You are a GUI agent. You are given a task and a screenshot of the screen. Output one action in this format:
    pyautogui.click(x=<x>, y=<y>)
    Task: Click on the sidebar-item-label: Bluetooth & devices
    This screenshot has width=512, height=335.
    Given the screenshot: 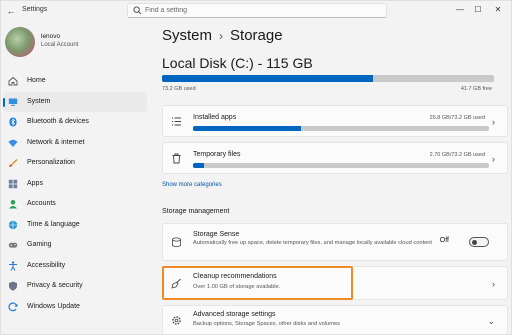 What is the action you would take?
    pyautogui.click(x=58, y=121)
    